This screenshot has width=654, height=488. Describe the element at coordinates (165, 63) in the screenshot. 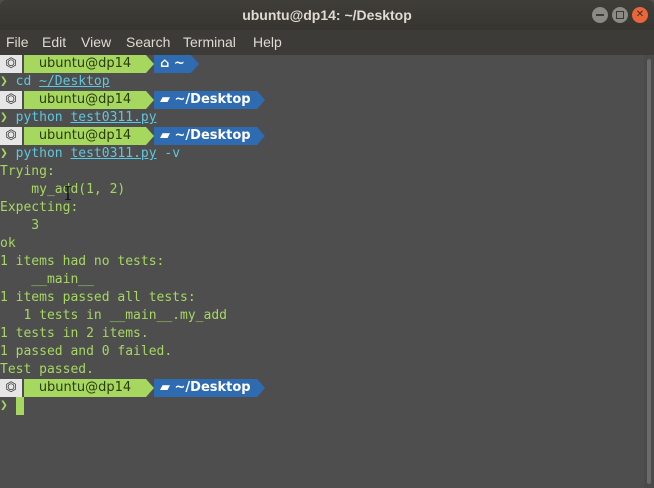

I see `home-icon: ⌂` at that location.